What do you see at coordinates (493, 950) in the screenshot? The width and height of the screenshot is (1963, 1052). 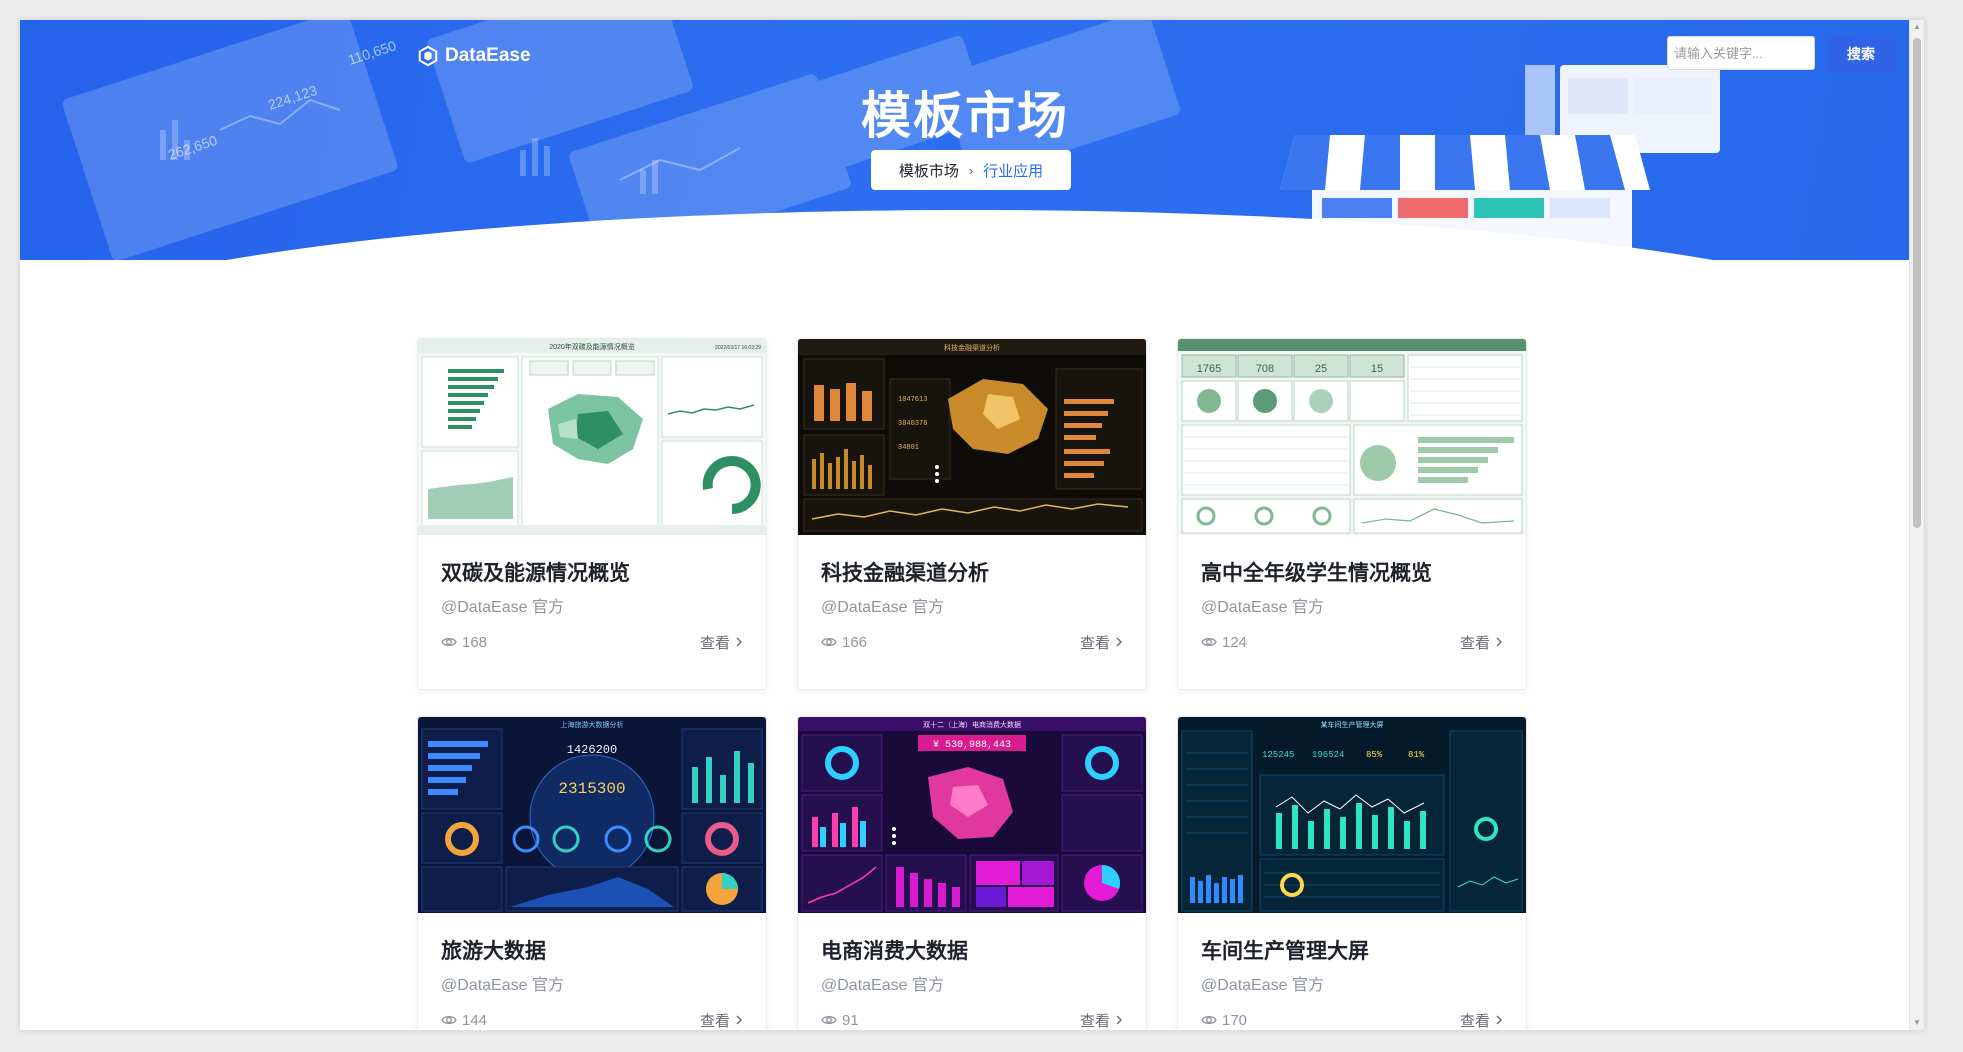 I see `card-title: 旅游大数据` at bounding box center [493, 950].